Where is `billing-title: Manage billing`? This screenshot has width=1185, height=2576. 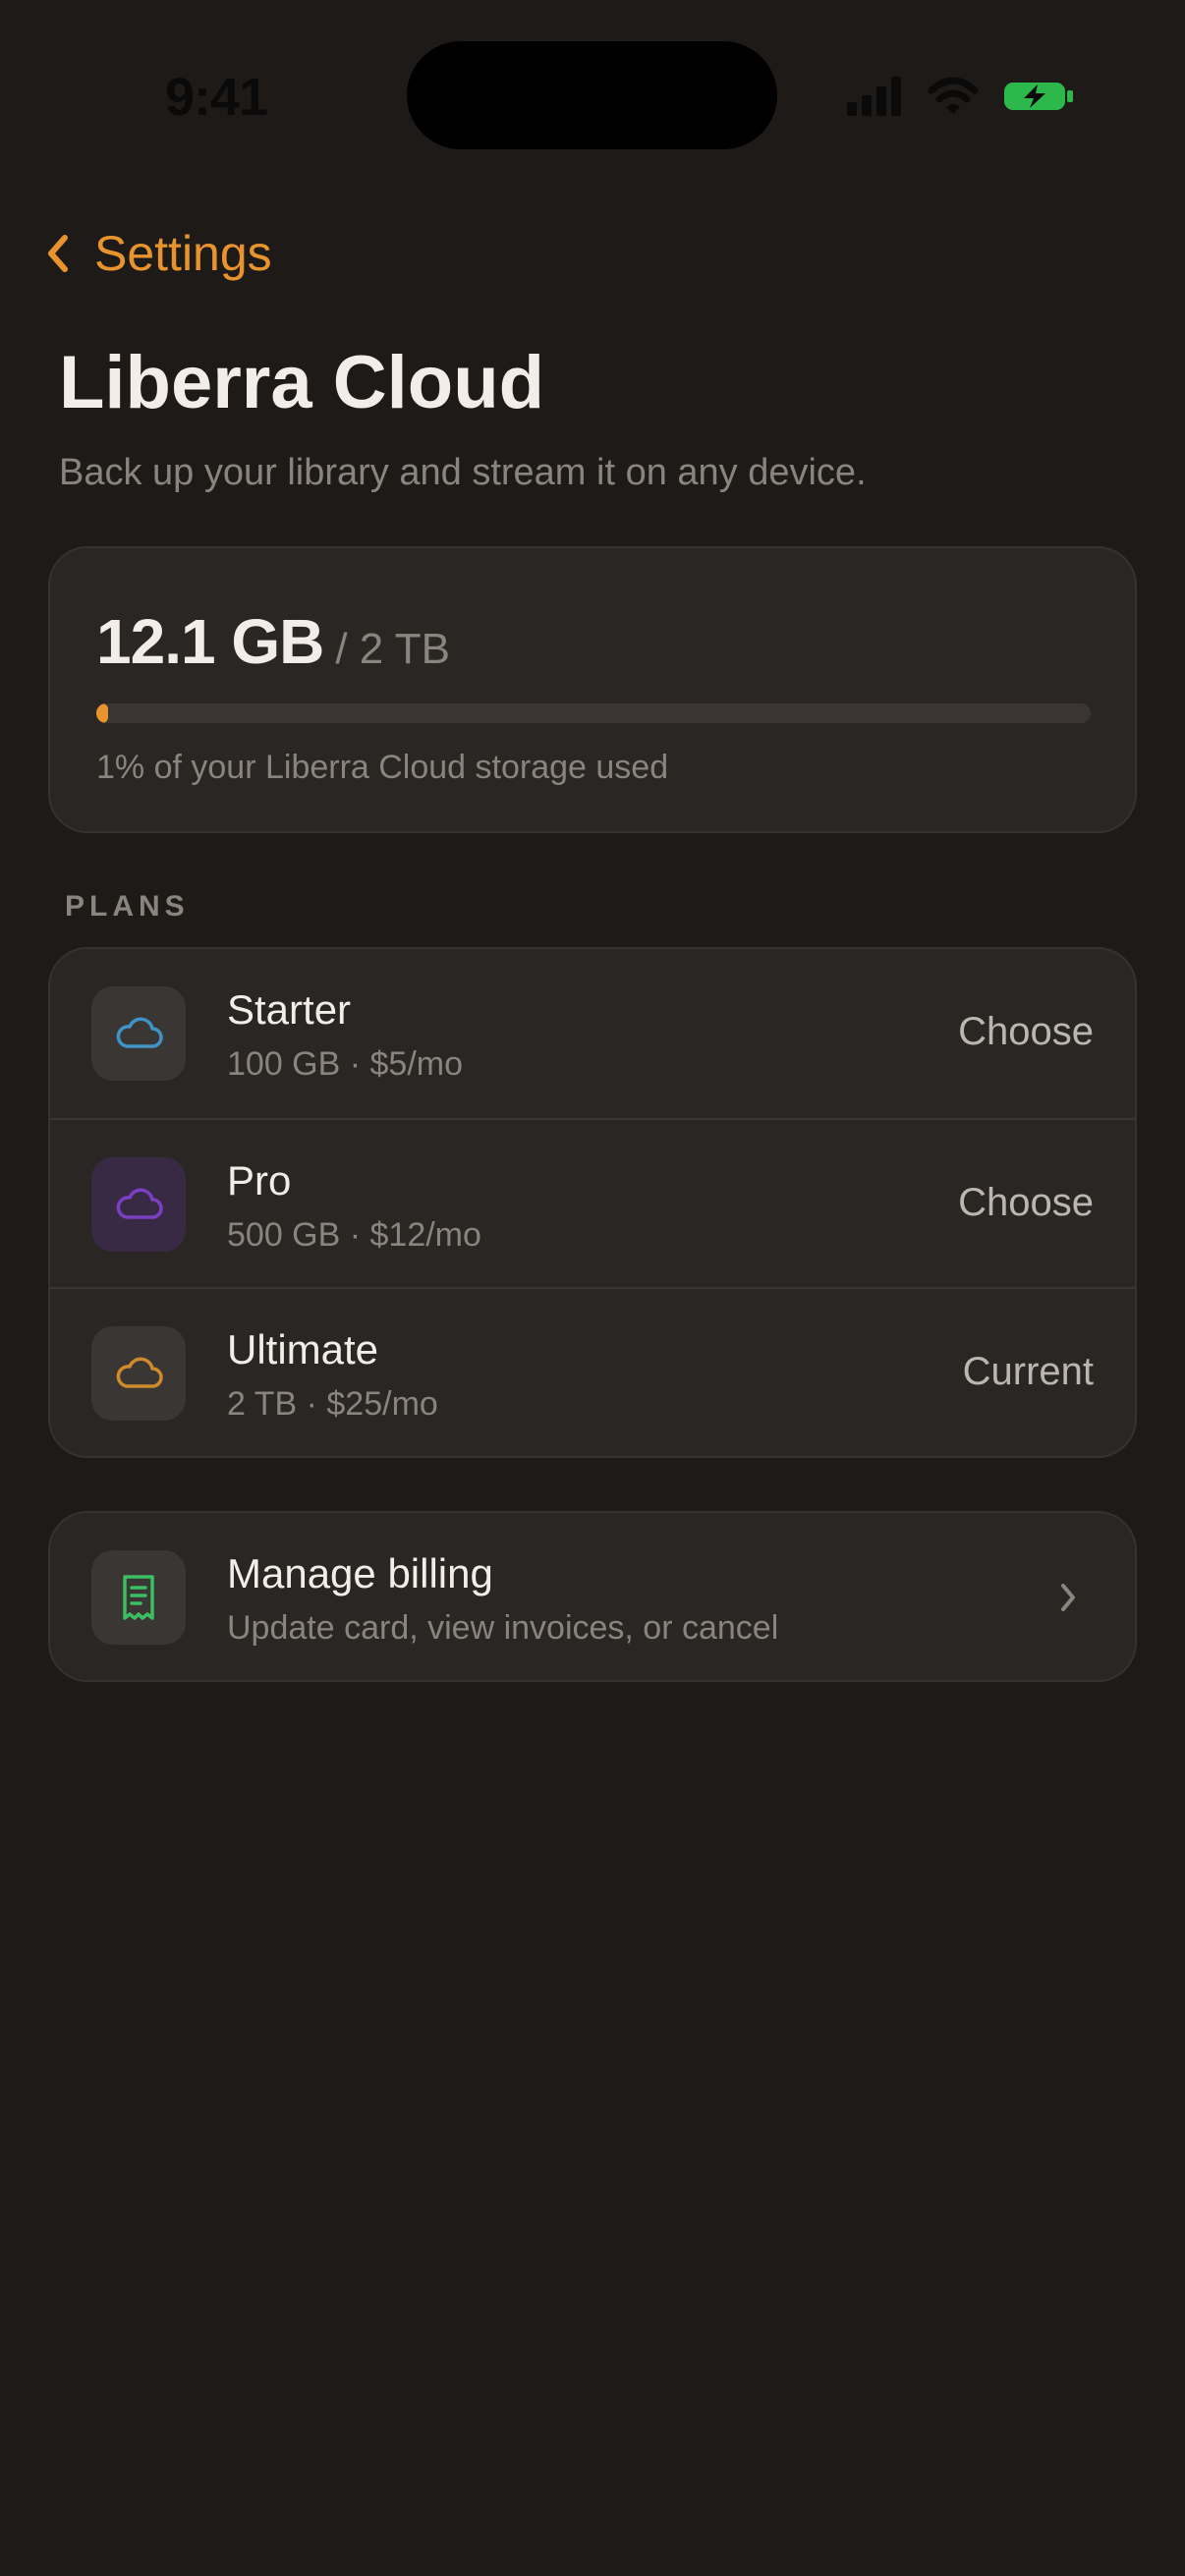 billing-title: Manage billing is located at coordinates (360, 1573).